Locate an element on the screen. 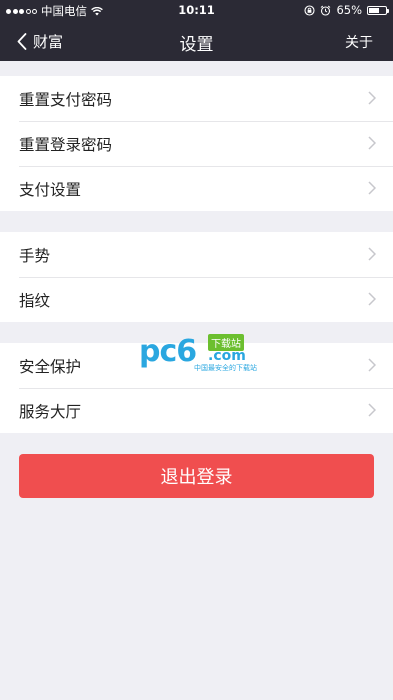  list-item-label: 重置支付密码 is located at coordinates (66, 99).